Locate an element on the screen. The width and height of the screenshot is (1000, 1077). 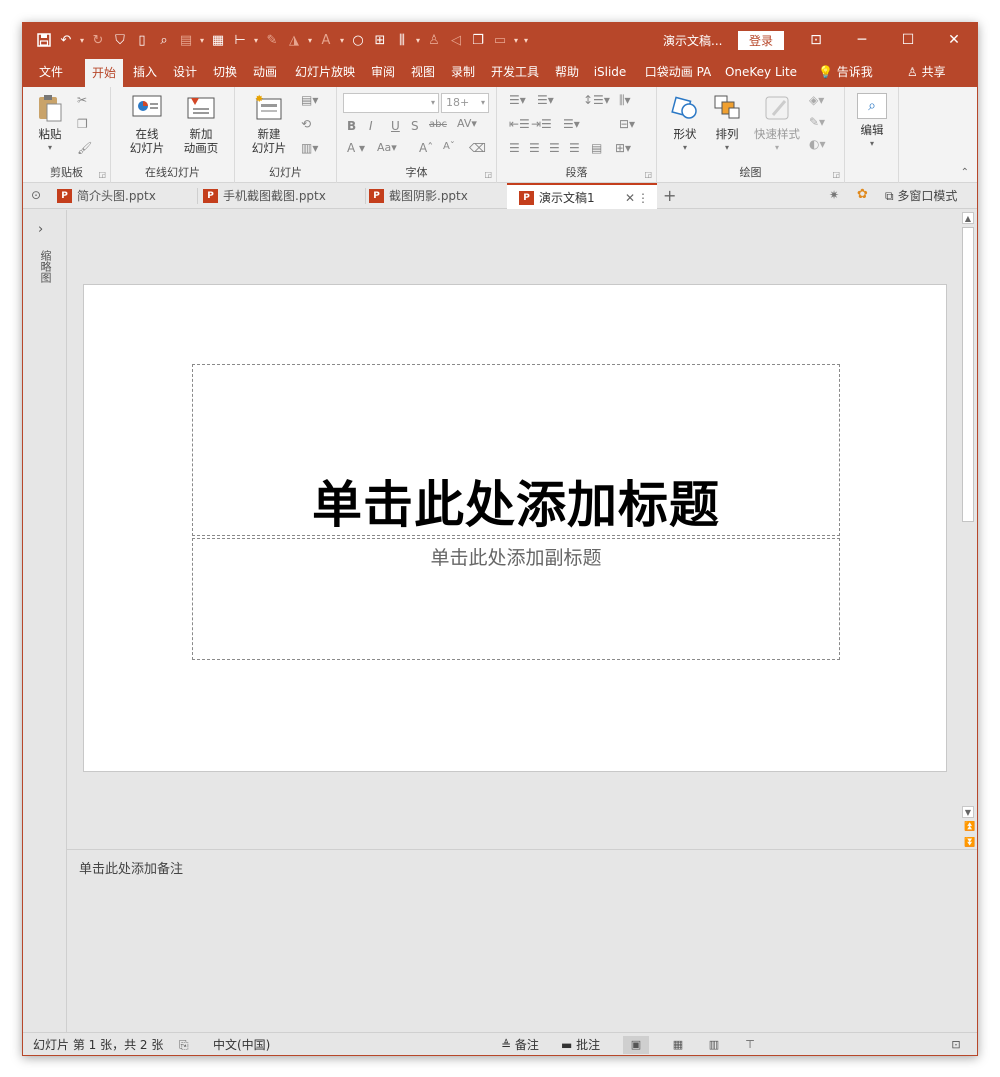
previous-slide-icon: ⏫ is located at coordinates (969, 827).